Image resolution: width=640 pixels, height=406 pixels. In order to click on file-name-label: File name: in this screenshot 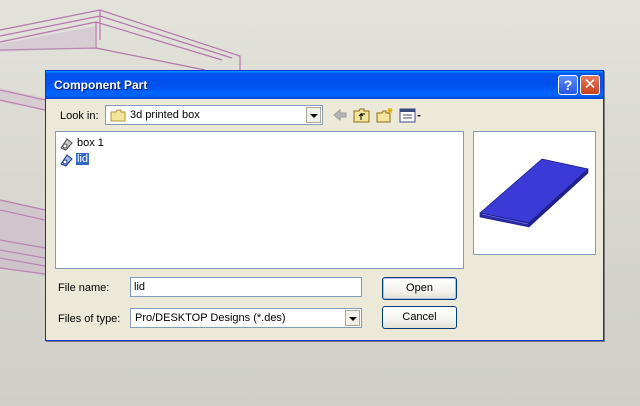, I will do `click(84, 288)`.